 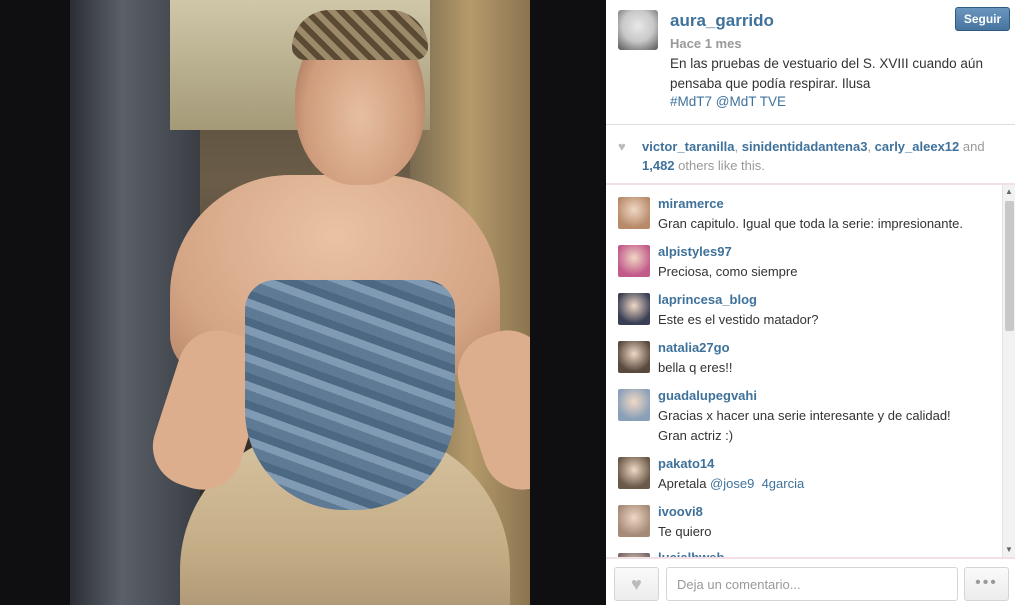 What do you see at coordinates (783, 483) in the screenshot?
I see `mention-link: 4garcia` at bounding box center [783, 483].